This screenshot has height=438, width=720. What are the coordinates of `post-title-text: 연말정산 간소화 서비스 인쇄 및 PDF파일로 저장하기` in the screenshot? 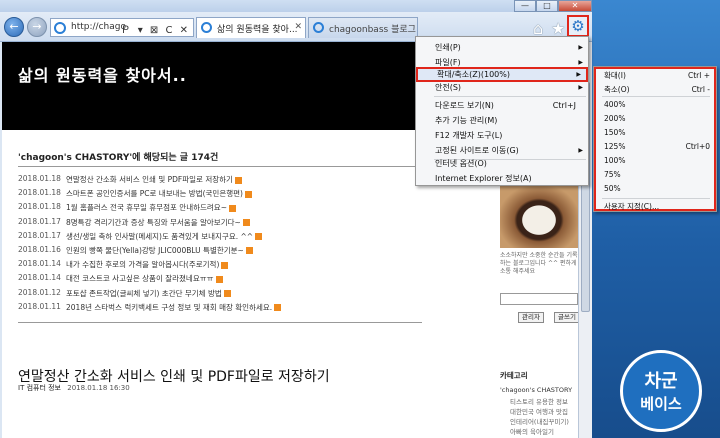 It's located at (149, 179).